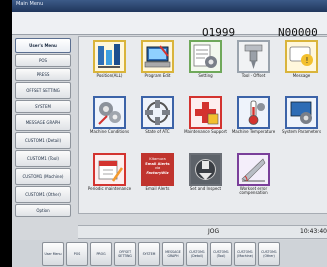 This screenshot has width=327, height=267. What do you see at coordinates (202, 232) in the screenshot?
I see `status-bar: JOG 10:43:40` at bounding box center [202, 232].